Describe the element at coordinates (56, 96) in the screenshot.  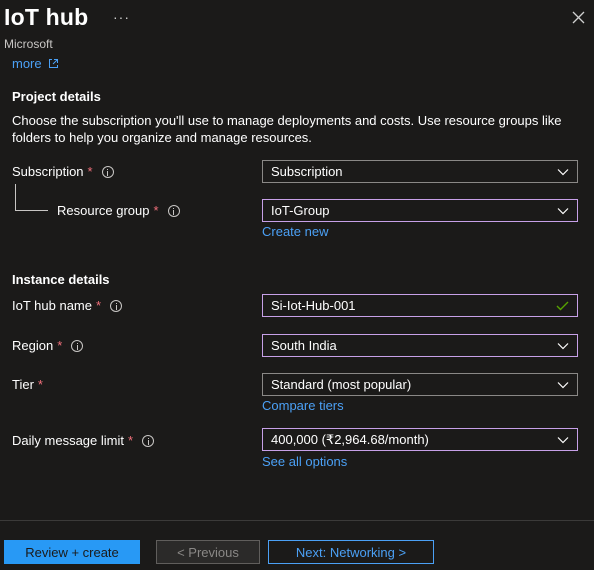
I see `project-details-heading: Project details` at that location.